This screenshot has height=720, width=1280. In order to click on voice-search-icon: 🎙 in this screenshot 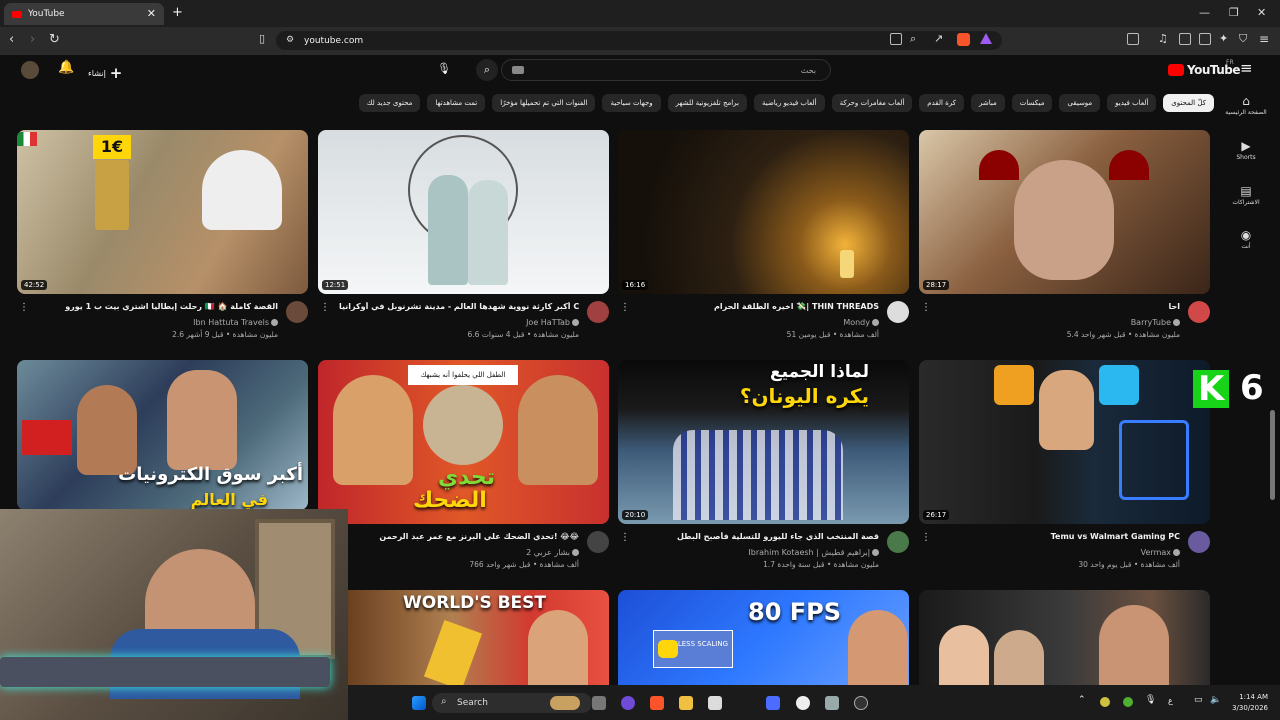, I will do `click(444, 68)`.